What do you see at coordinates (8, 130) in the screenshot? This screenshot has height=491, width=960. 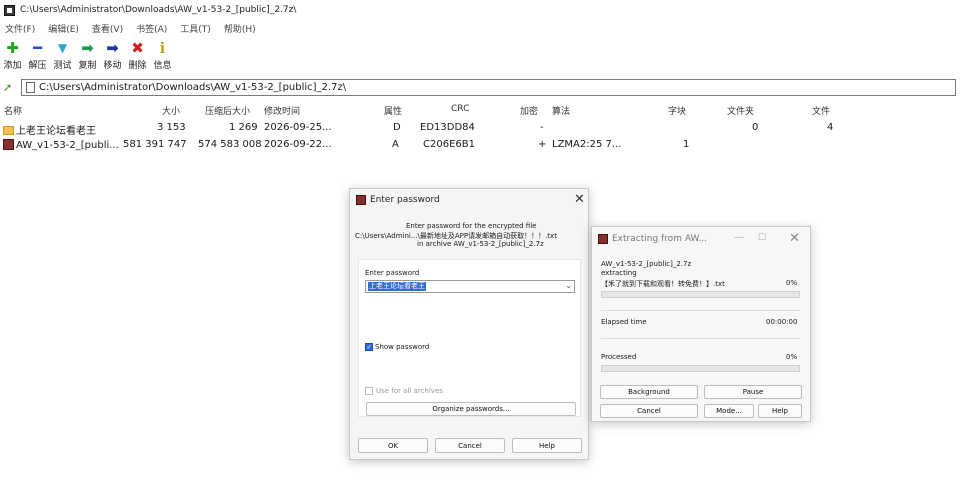 I see `folder-icon` at bounding box center [8, 130].